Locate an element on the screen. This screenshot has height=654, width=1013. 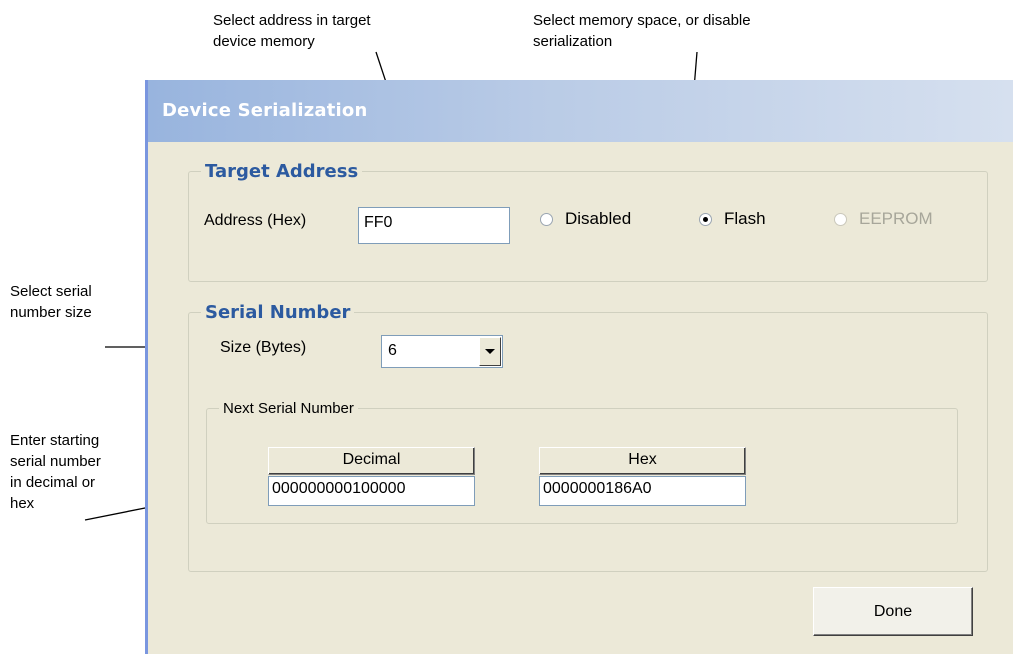
decimal-column-header: Decimal is located at coordinates (371, 461).